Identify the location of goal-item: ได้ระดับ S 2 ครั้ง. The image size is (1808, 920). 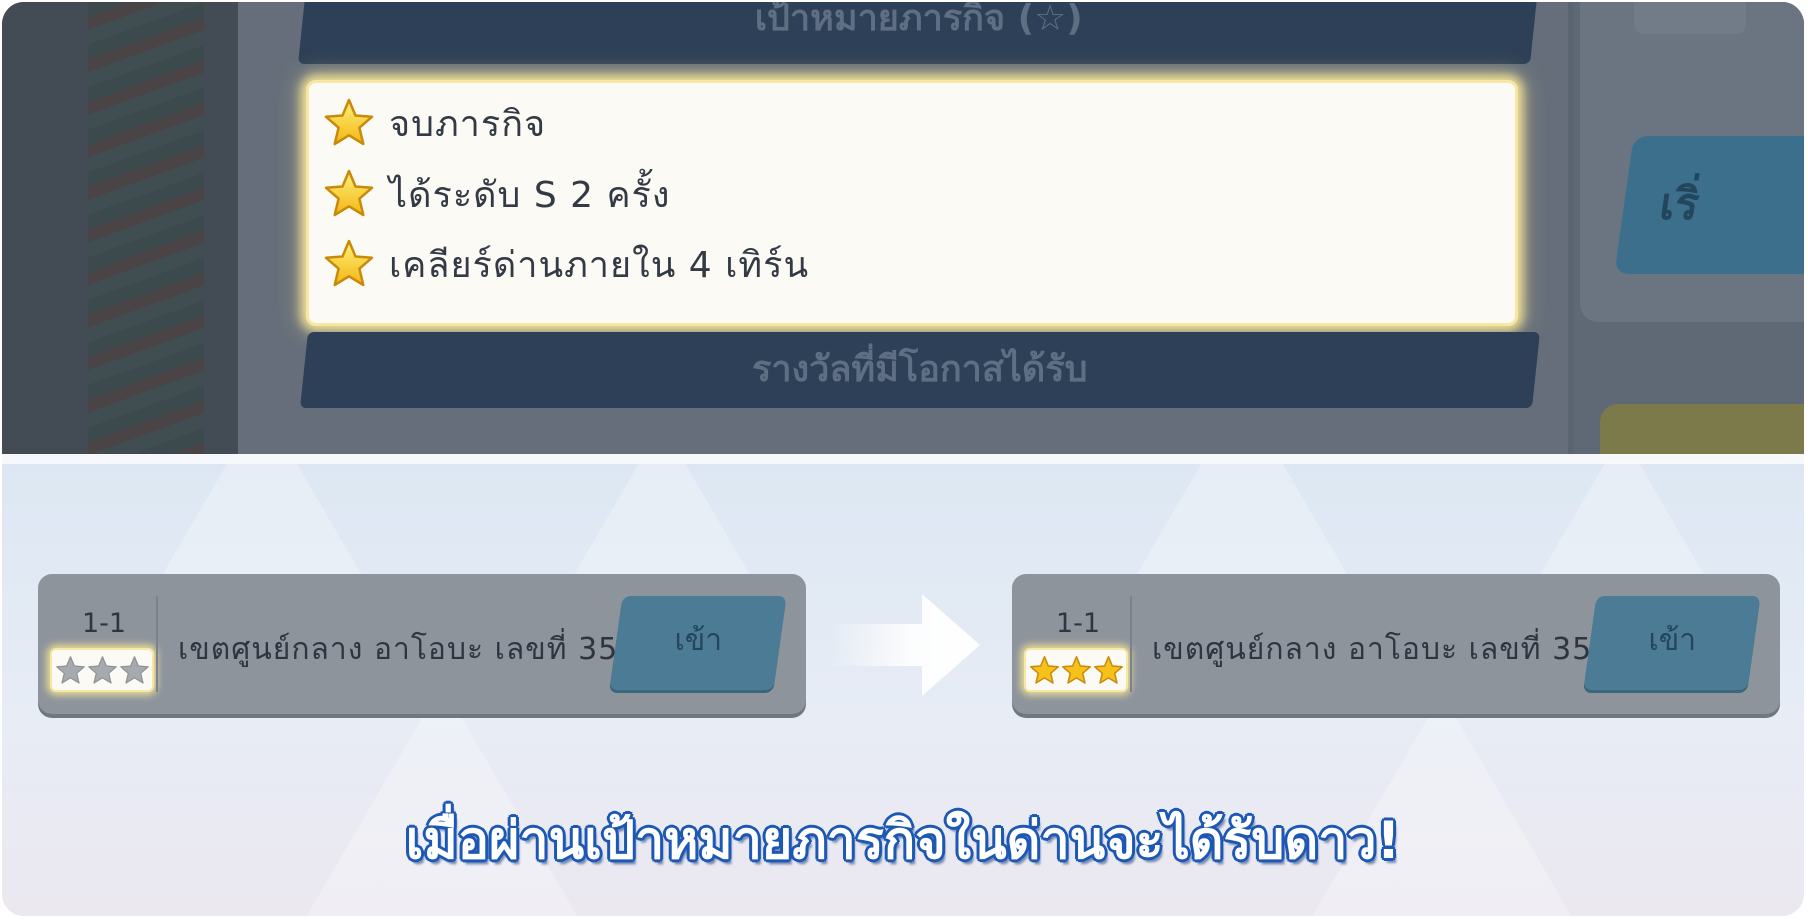
(496, 194).